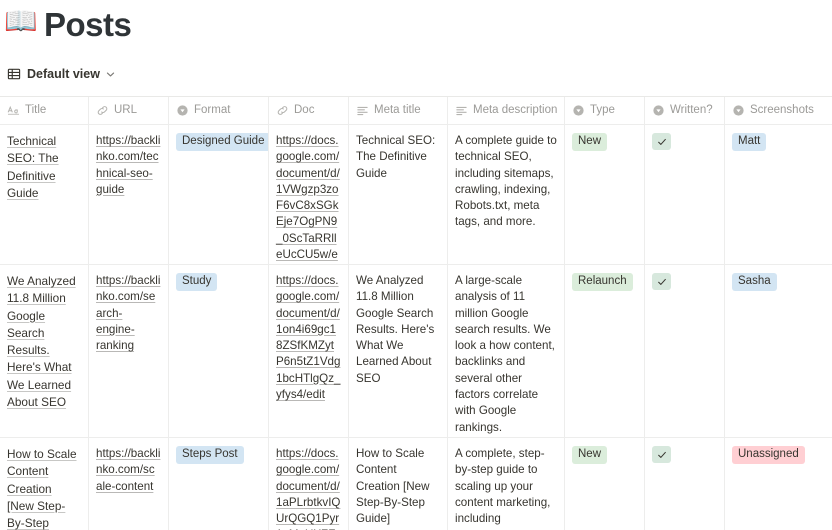 The width and height of the screenshot is (832, 530). I want to click on view-bar: Default view, so click(416, 74).